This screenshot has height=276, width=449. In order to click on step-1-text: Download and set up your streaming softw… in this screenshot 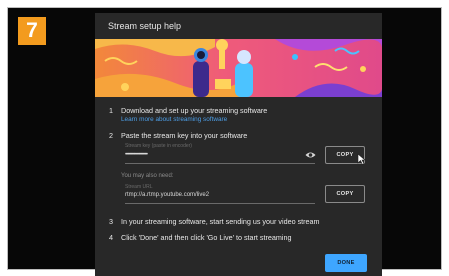, I will do `click(194, 110)`.